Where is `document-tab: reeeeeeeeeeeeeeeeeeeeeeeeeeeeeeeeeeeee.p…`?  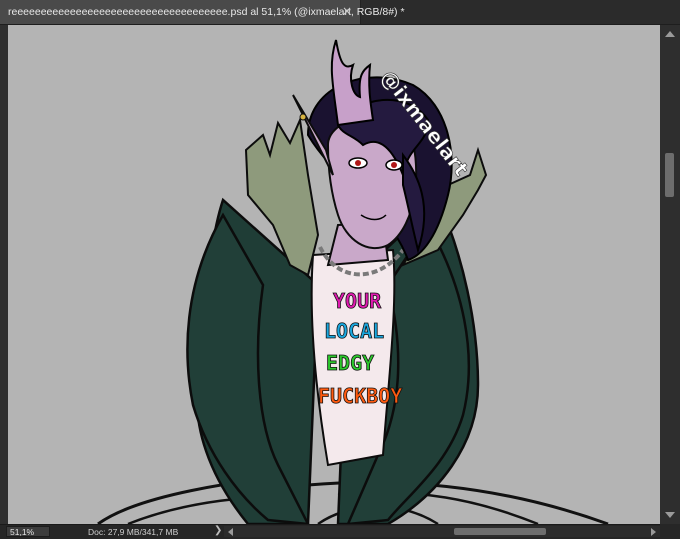
document-tab: reeeeeeeeeeeeeeeeeeeeeeeeeeeeeeeeeeeee.p… is located at coordinates (202, 12).